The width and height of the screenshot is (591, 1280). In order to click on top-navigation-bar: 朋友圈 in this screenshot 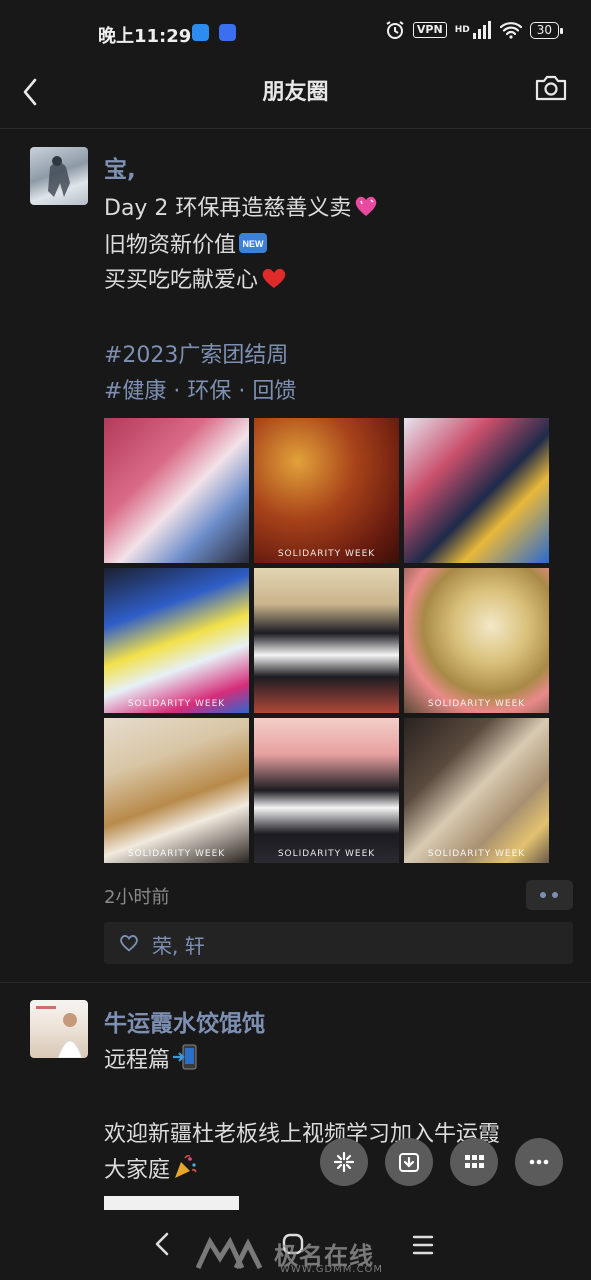, I will do `click(295, 90)`.